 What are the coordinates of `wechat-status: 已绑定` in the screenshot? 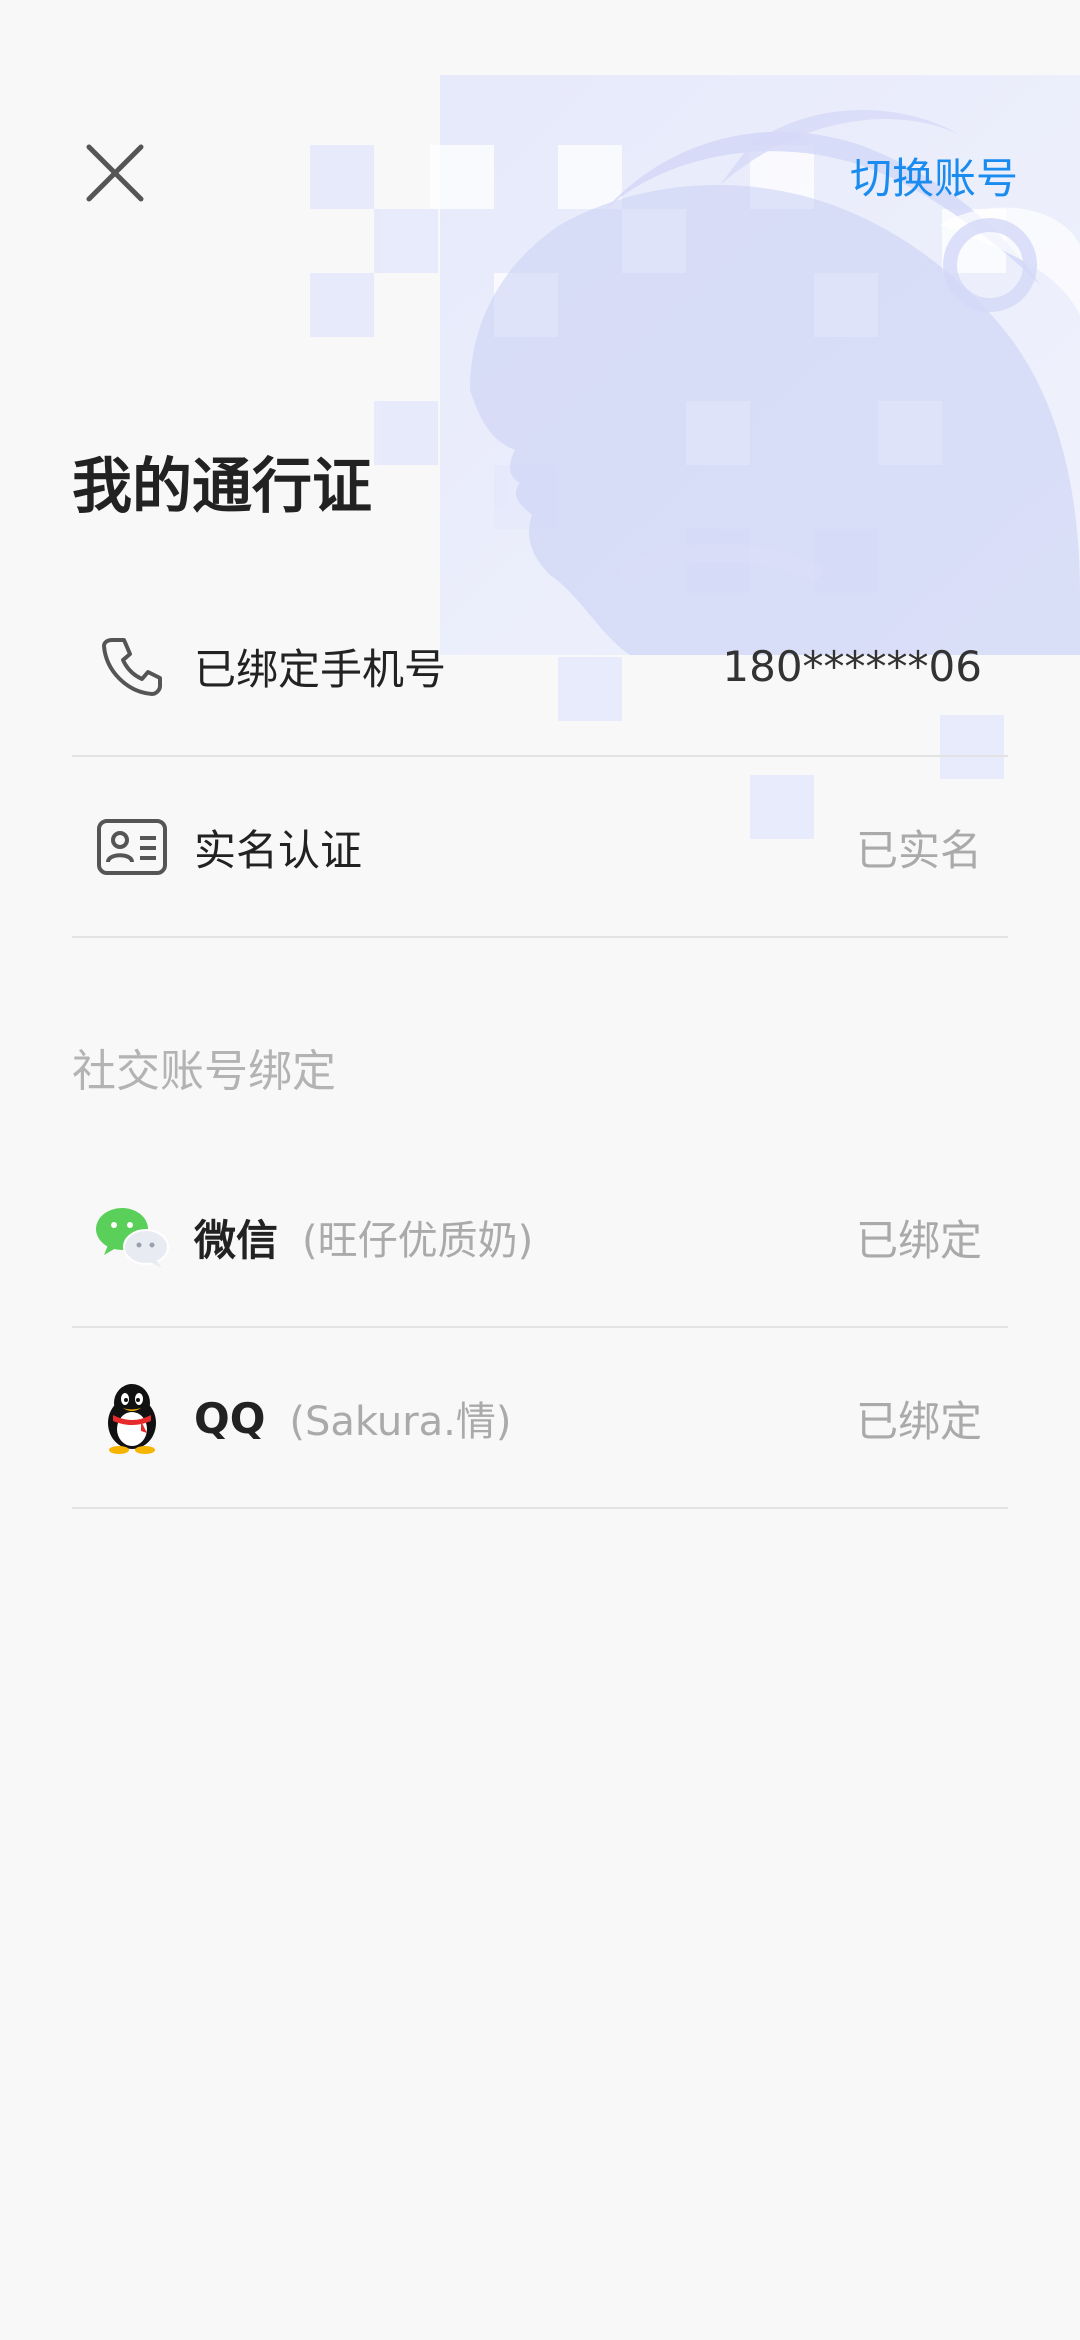 It's located at (918, 1240).